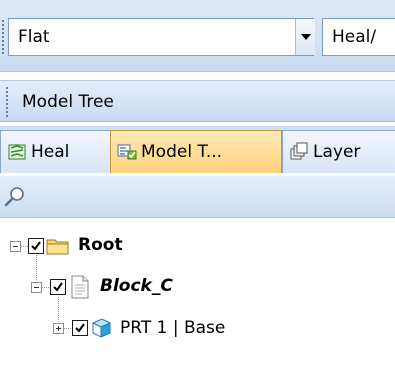 The image size is (395, 372). Describe the element at coordinates (50, 152) in the screenshot. I see `tab-heal-label: Heal` at that location.